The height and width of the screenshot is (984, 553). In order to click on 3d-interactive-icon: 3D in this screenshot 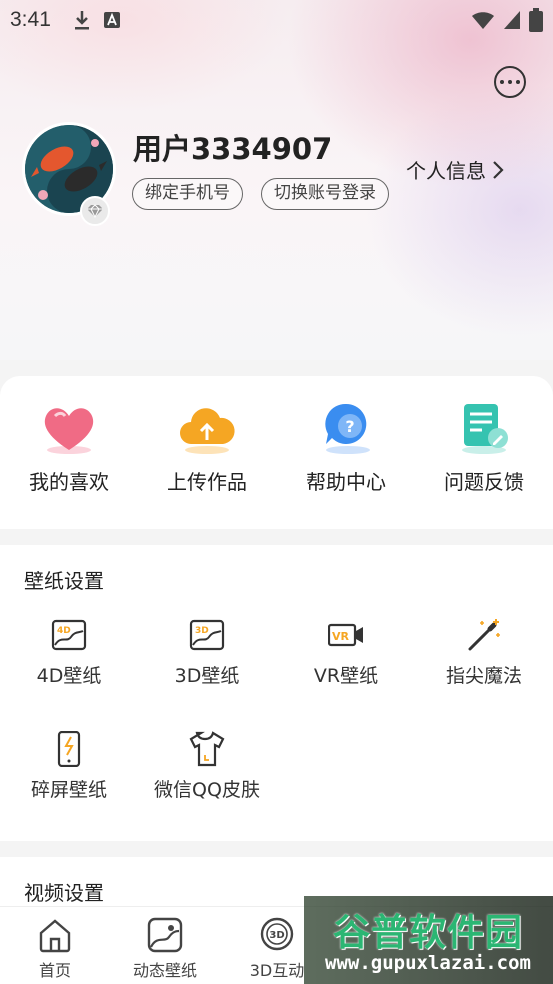, I will do `click(277, 934)`.